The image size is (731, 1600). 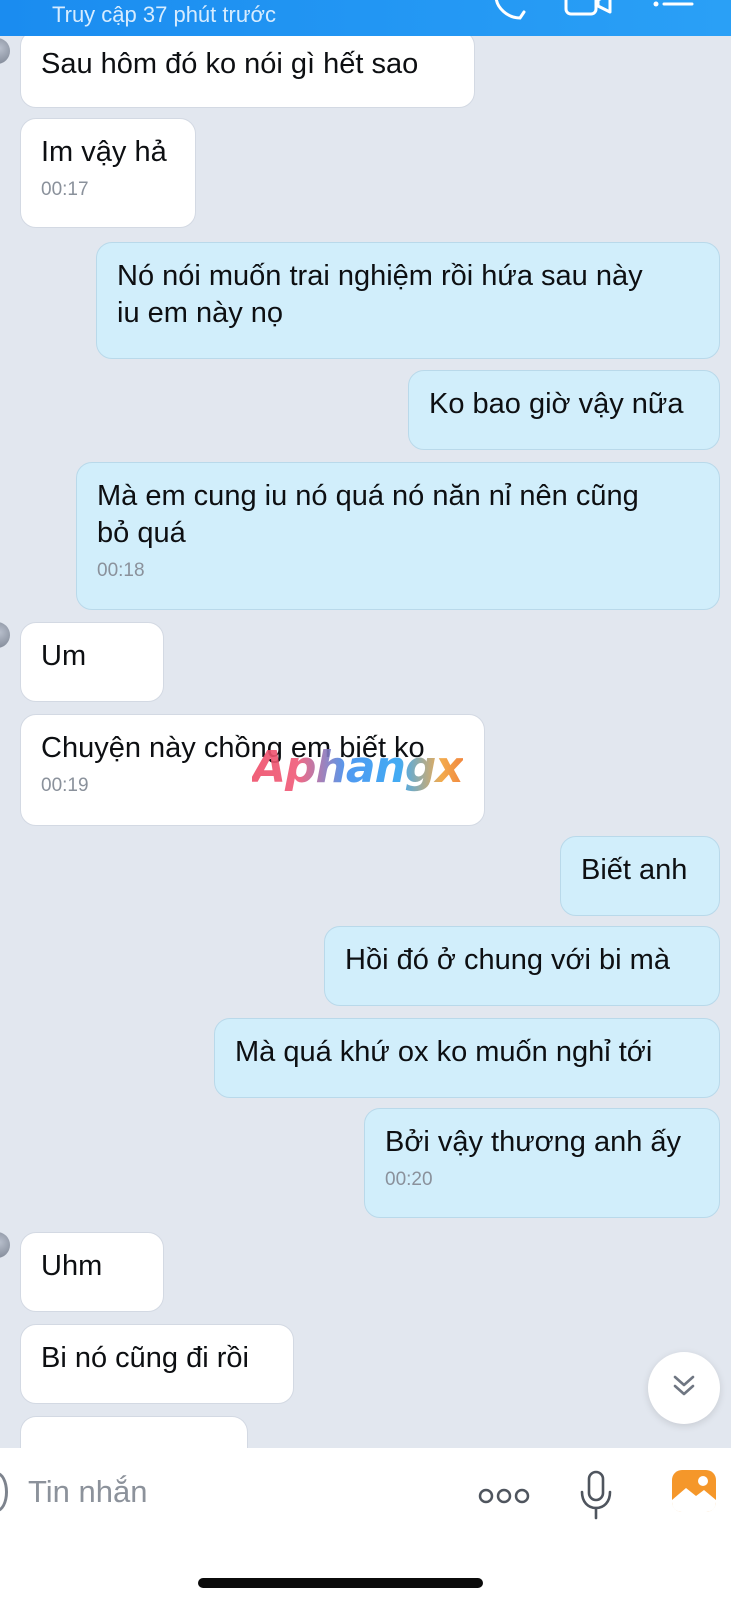 I want to click on phone-call-icon, so click(x=510, y=12).